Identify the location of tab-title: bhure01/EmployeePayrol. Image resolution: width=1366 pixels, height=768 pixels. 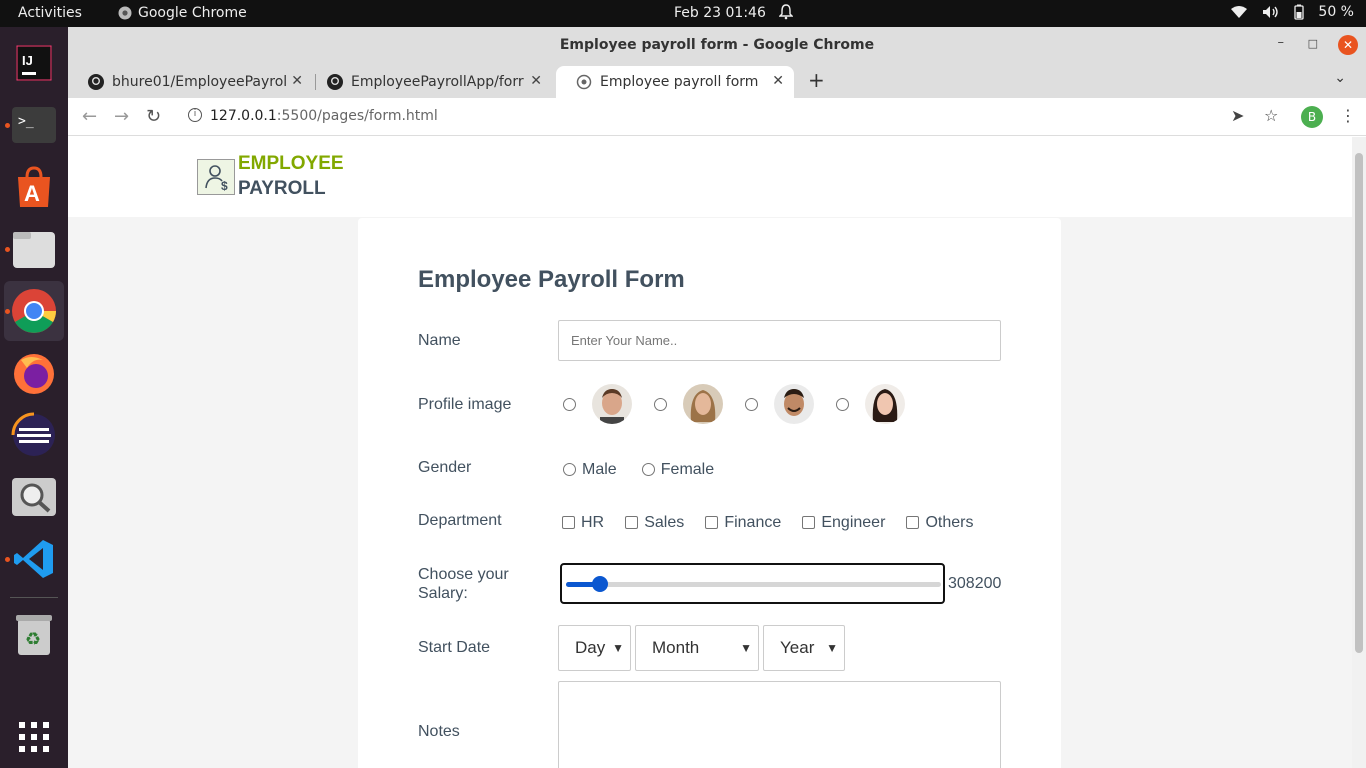
(199, 82).